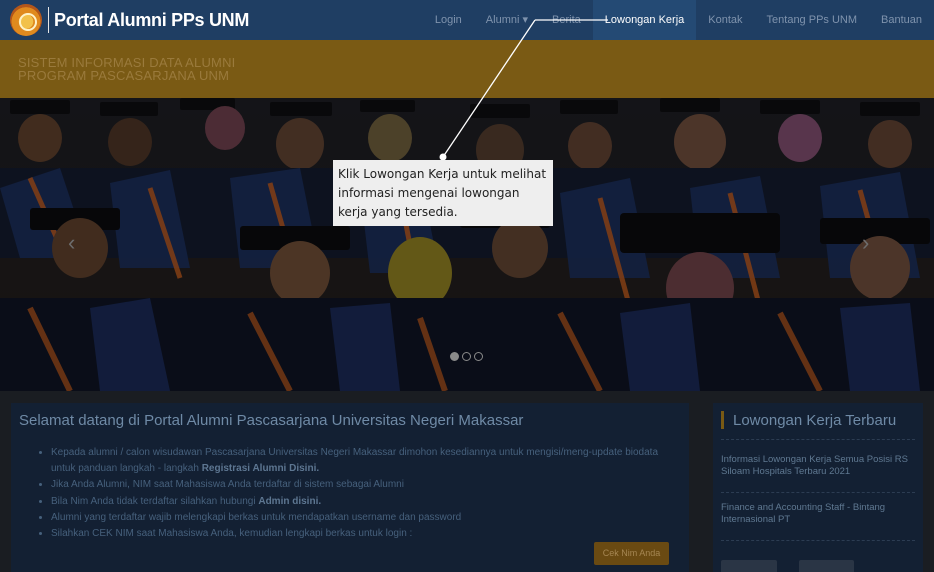  What do you see at coordinates (725, 20) in the screenshot?
I see `nav-kontak: Kontak` at bounding box center [725, 20].